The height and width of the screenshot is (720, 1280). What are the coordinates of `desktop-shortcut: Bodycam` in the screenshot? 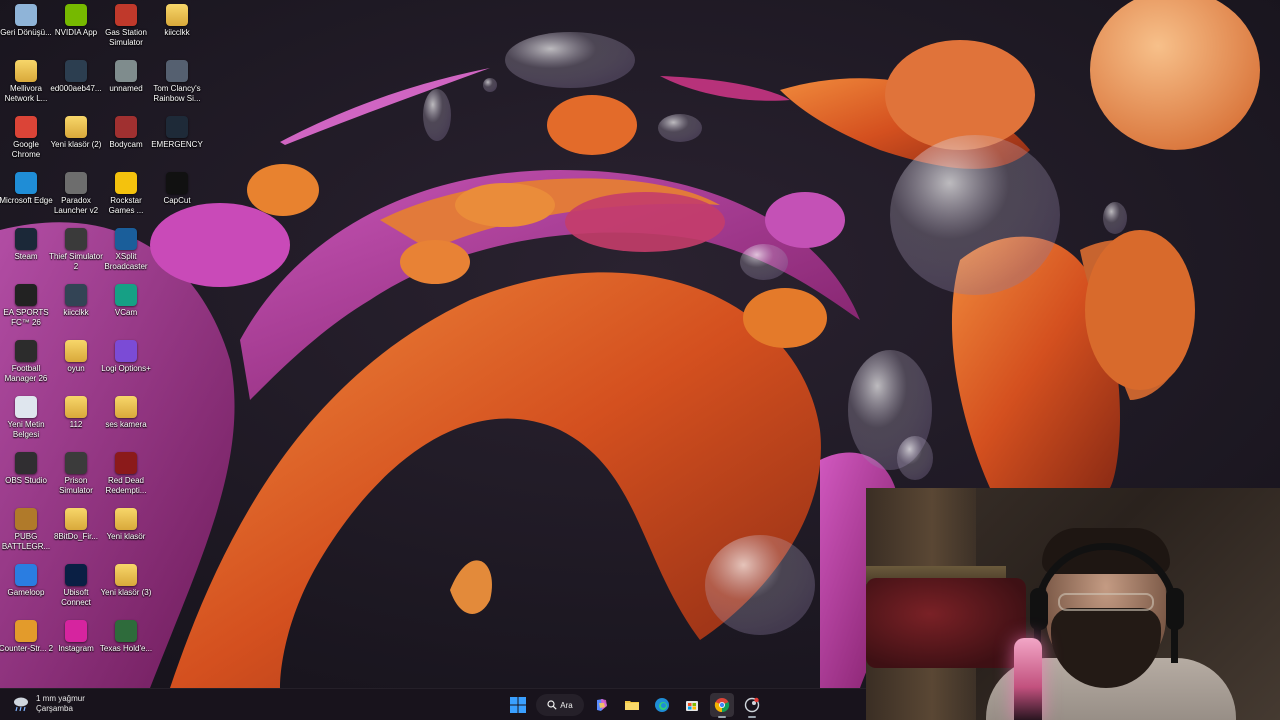 It's located at (126, 143).